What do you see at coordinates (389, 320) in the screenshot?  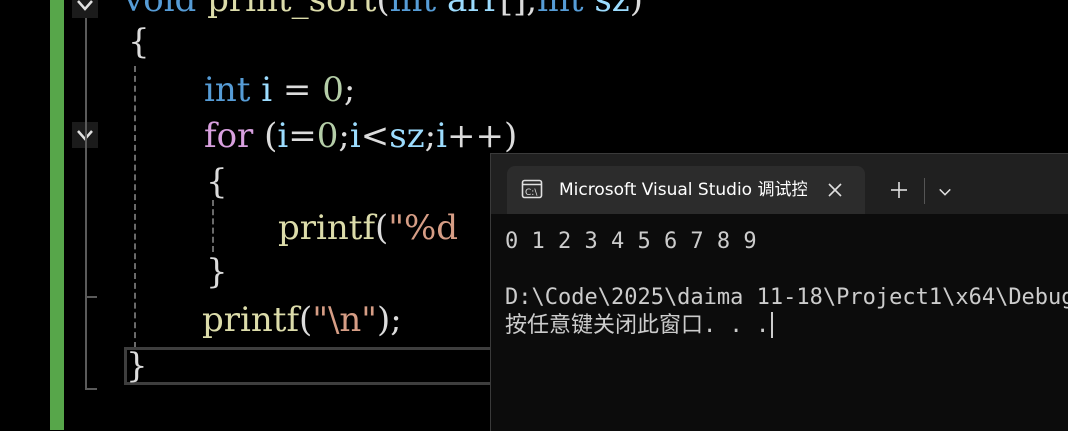 I see `code-token: );` at bounding box center [389, 320].